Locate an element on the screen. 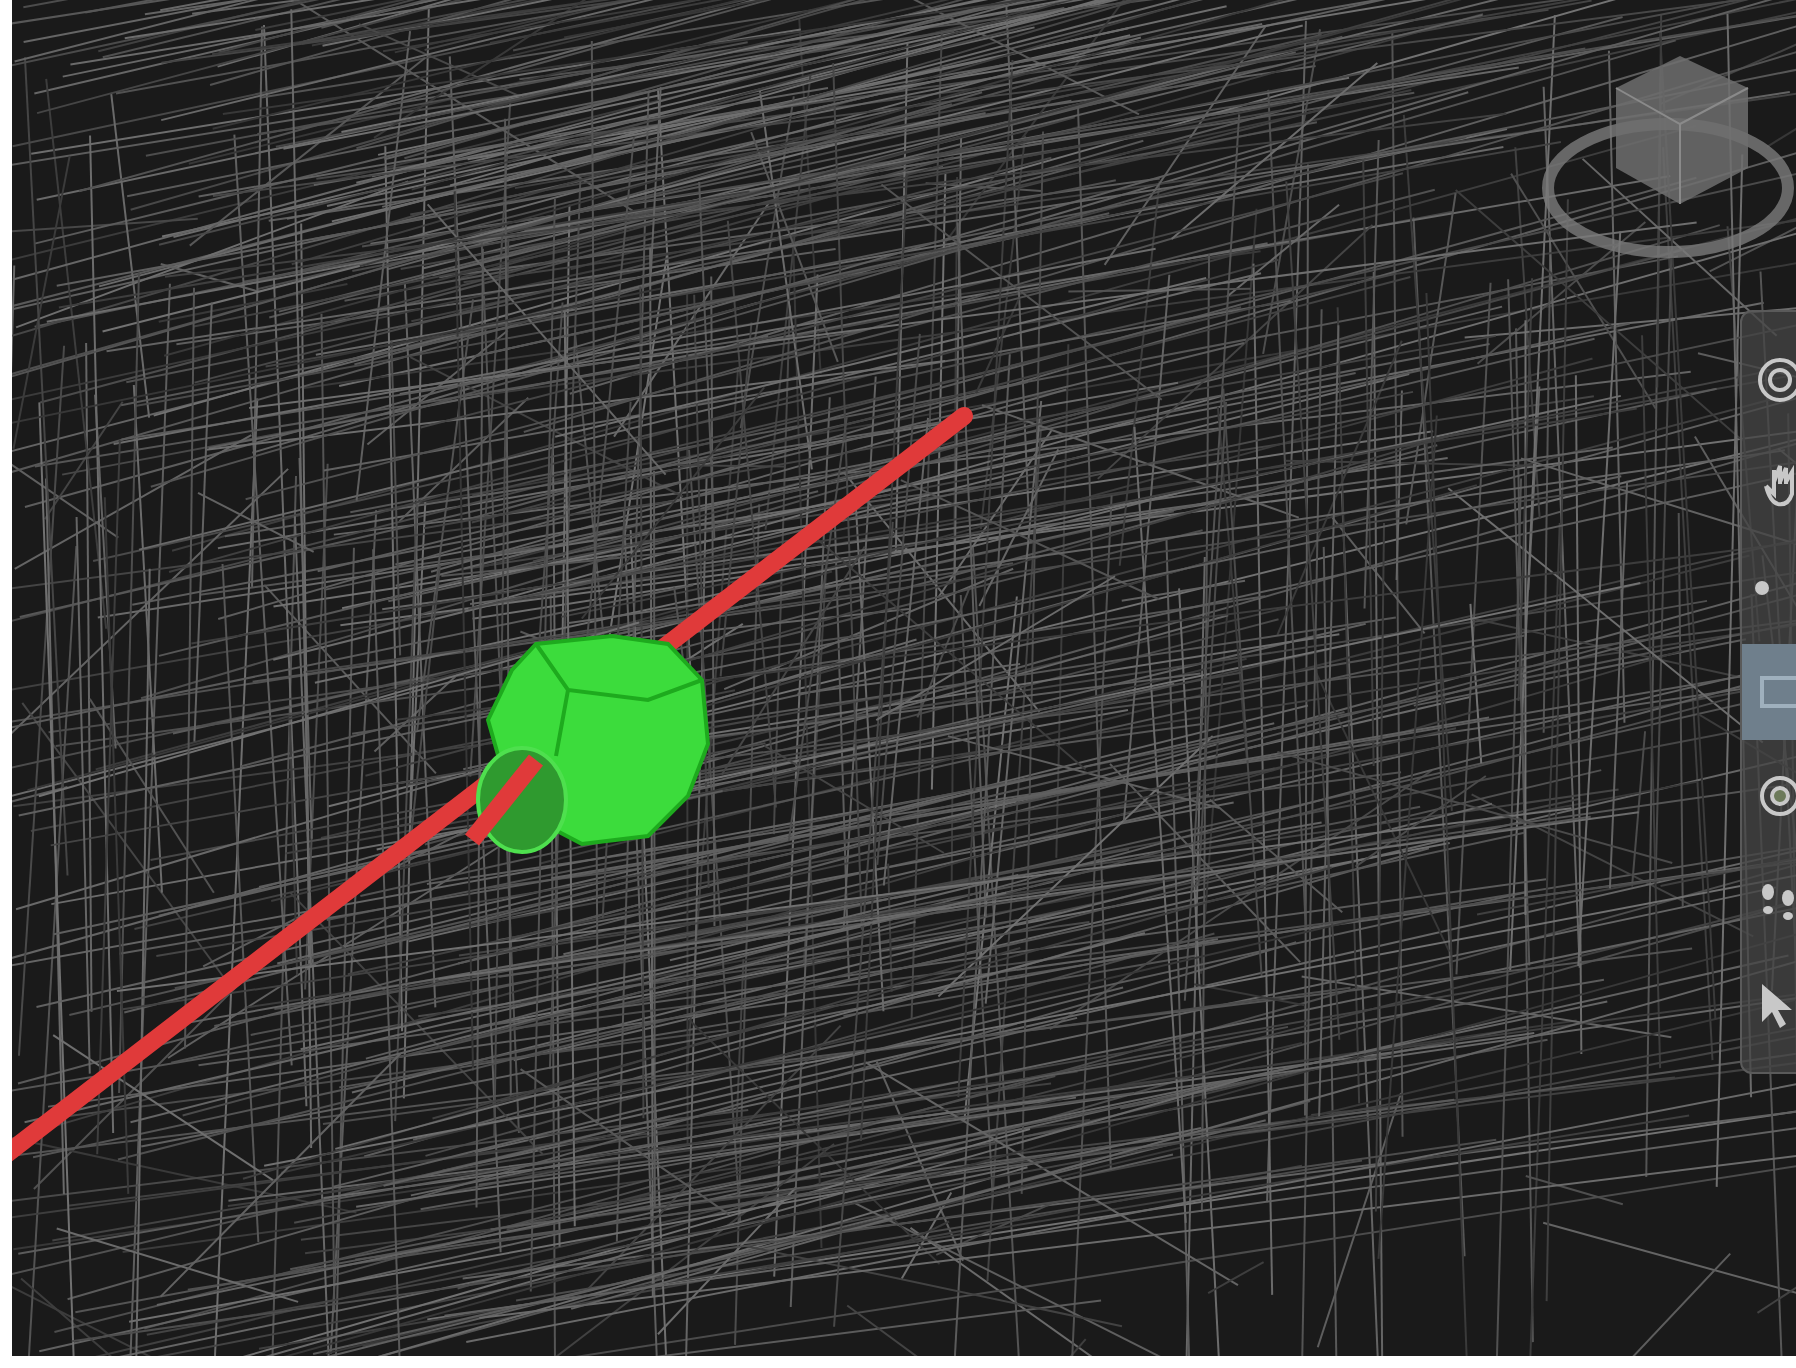 The image size is (1796, 1368). dot-icon is located at coordinates (1762, 588).